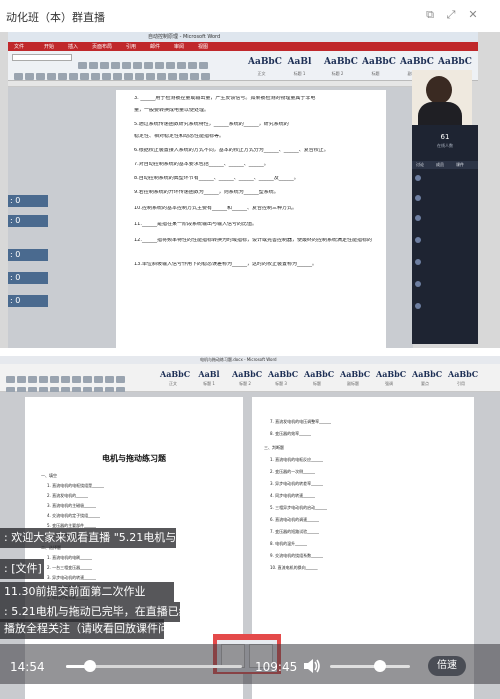 Image resolution: width=500 pixels, height=699 pixels. What do you see at coordinates (215, 208) in the screenshot?
I see `text-line: 10.控制系统的基本控制方式主要有______和______、复合控制三种方式。` at bounding box center [215, 208].